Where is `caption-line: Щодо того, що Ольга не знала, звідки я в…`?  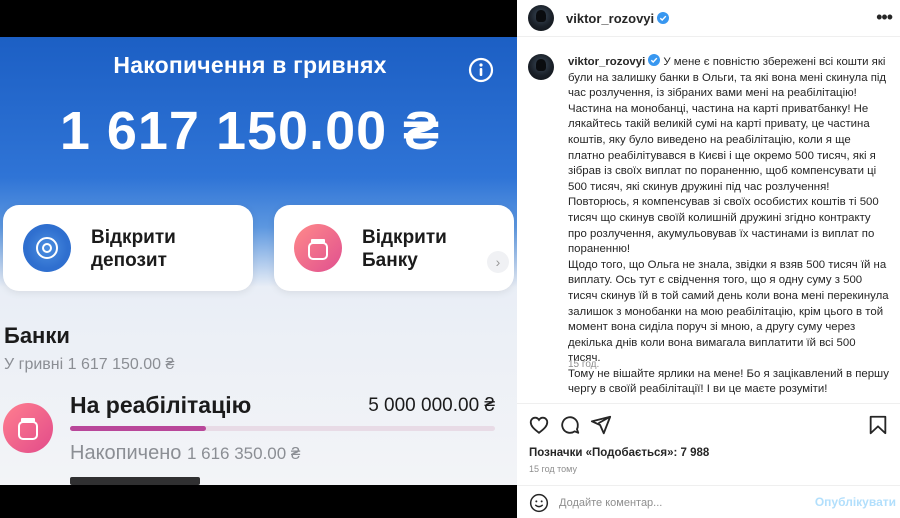
caption-line: Щодо того, що Ольга не знала, звідки я в… is located at coordinates (728, 311).